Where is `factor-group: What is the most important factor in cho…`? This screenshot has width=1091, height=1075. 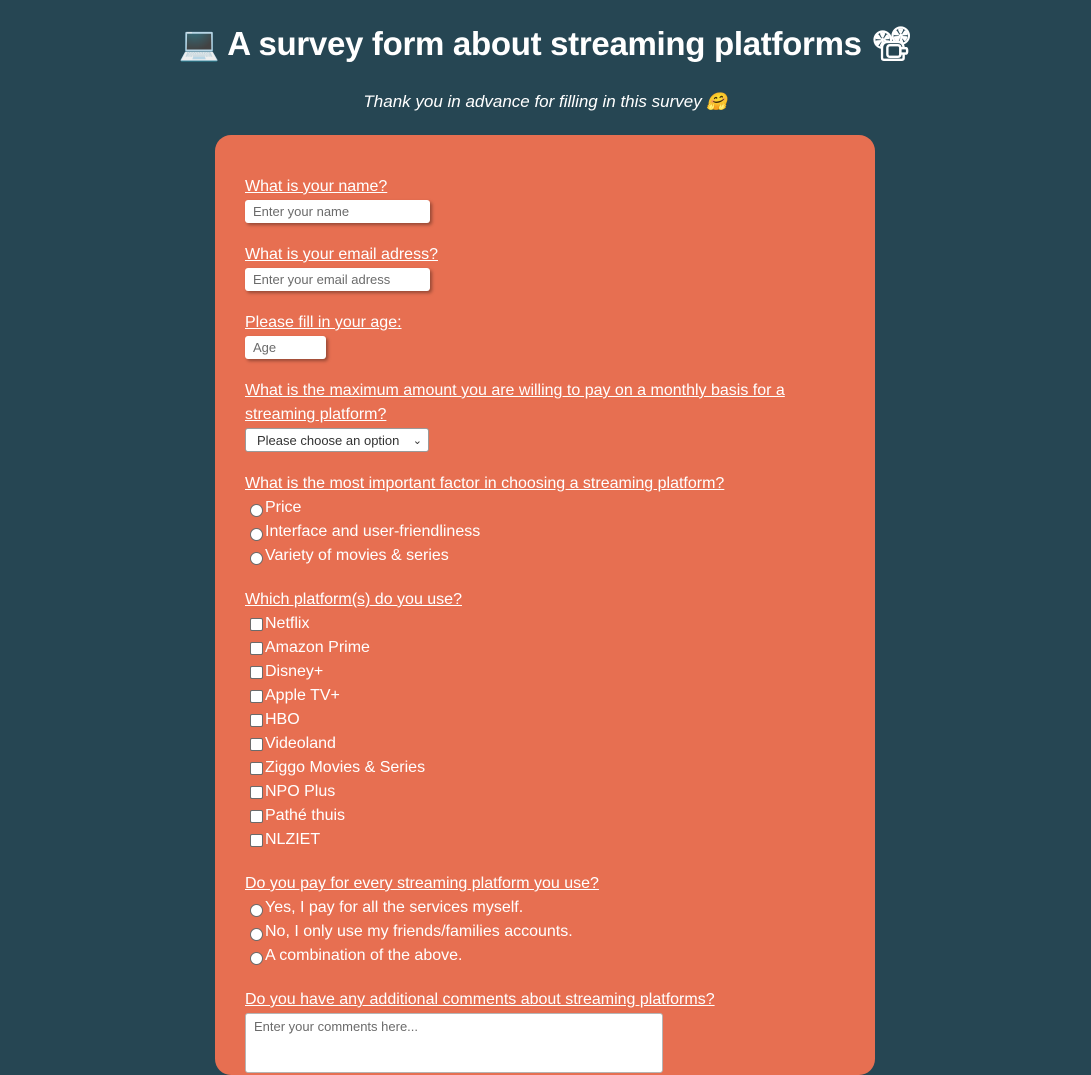
factor-group: What is the most important factor in cho… is located at coordinates (545, 520).